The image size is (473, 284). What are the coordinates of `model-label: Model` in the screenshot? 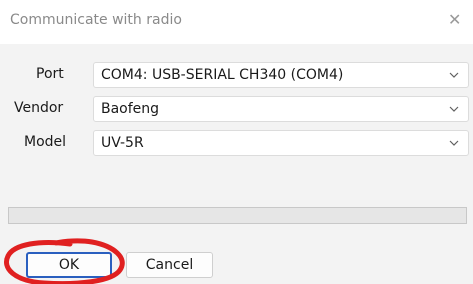 It's located at (45, 142).